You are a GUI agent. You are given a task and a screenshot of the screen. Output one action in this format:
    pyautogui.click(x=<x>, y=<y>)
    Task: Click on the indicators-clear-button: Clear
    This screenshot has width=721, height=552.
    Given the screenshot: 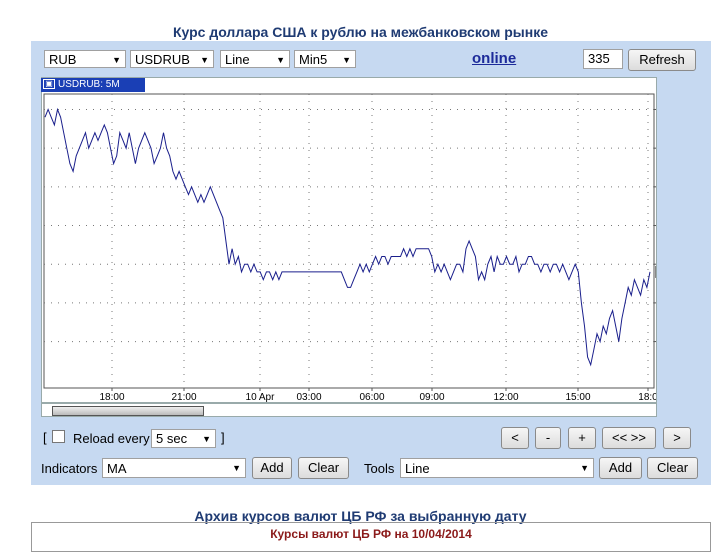 What is the action you would take?
    pyautogui.click(x=323, y=468)
    